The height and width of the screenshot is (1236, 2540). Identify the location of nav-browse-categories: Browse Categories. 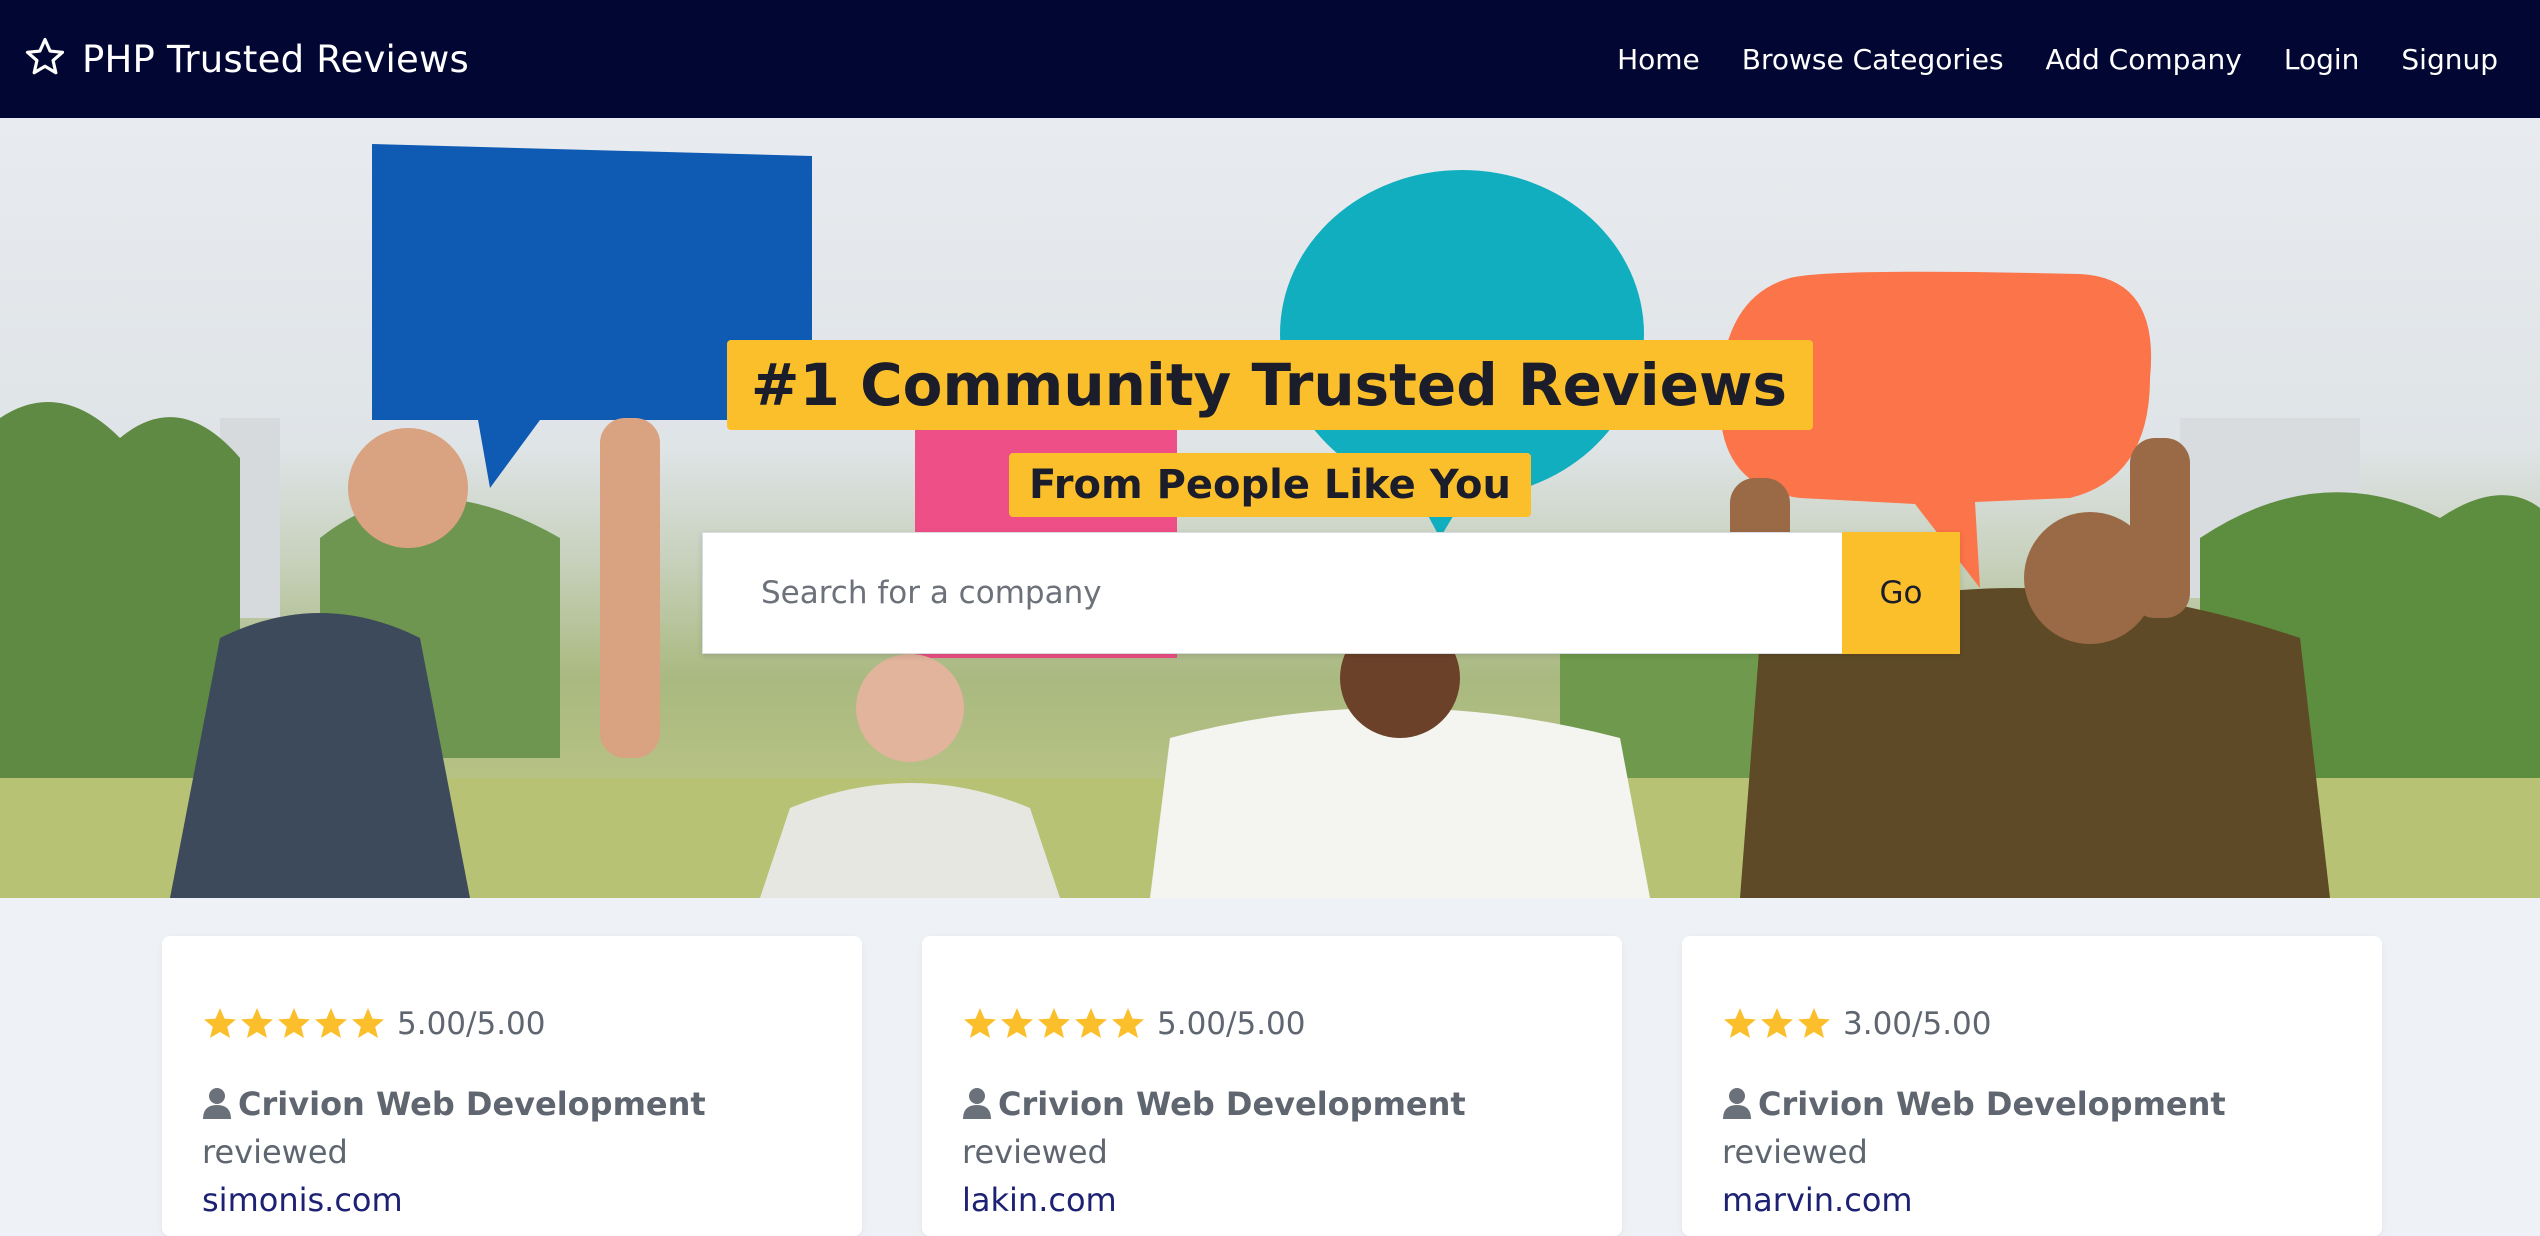
(1873, 59).